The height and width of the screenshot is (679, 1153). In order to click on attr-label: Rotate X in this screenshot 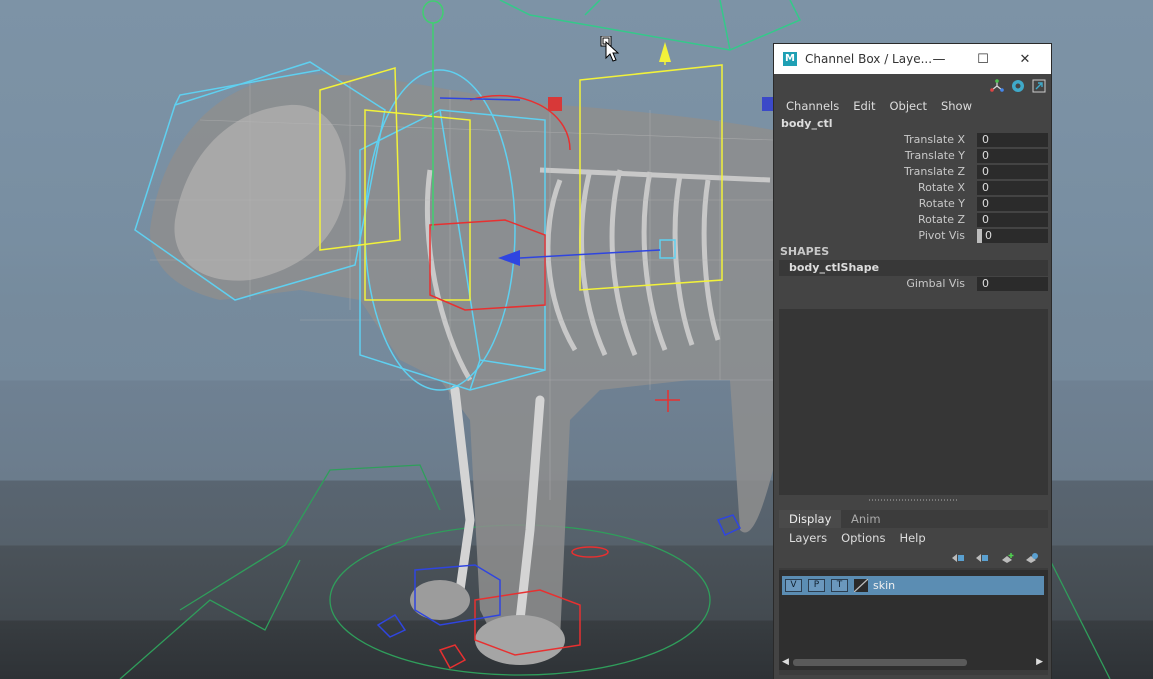, I will do `click(941, 187)`.